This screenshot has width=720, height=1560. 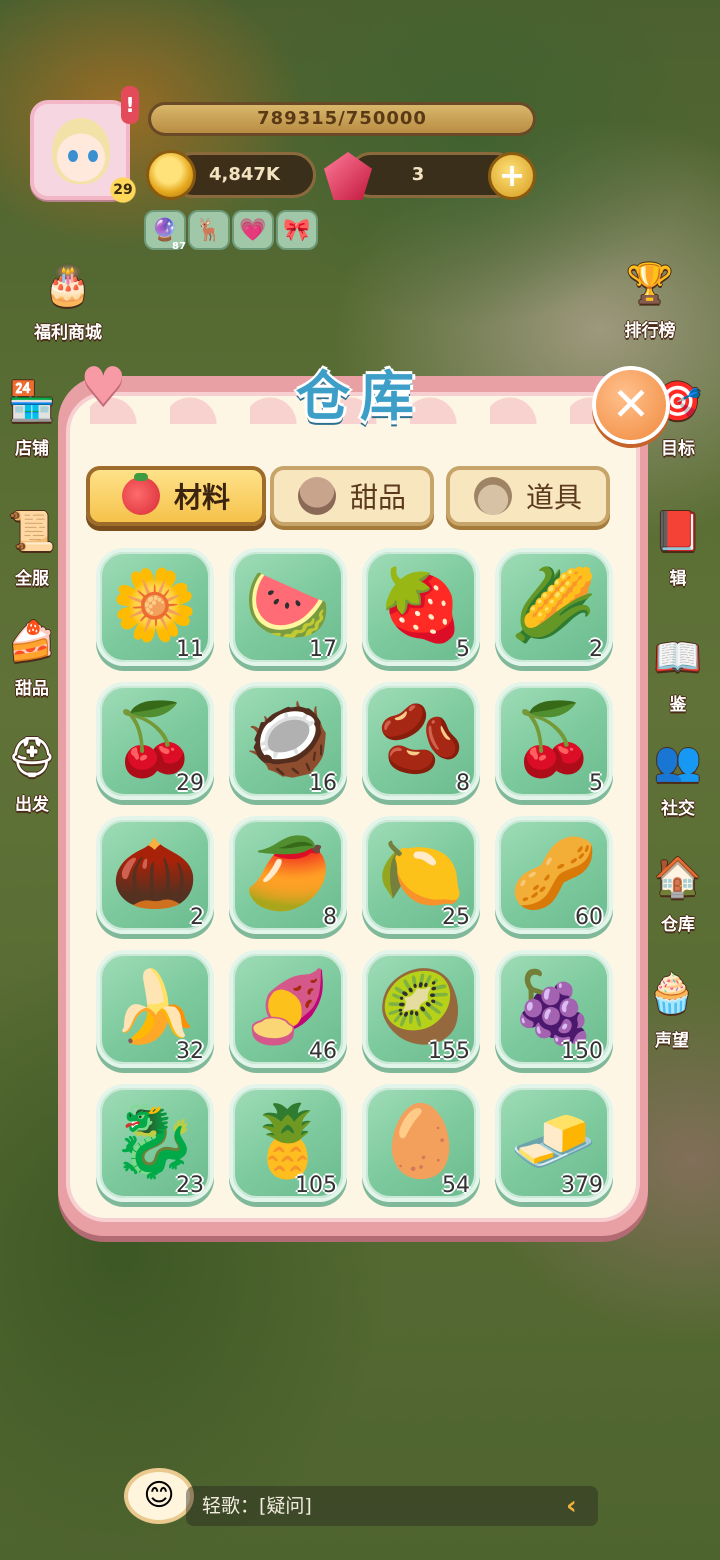 I want to click on tab-props: 道具, so click(x=528, y=496).